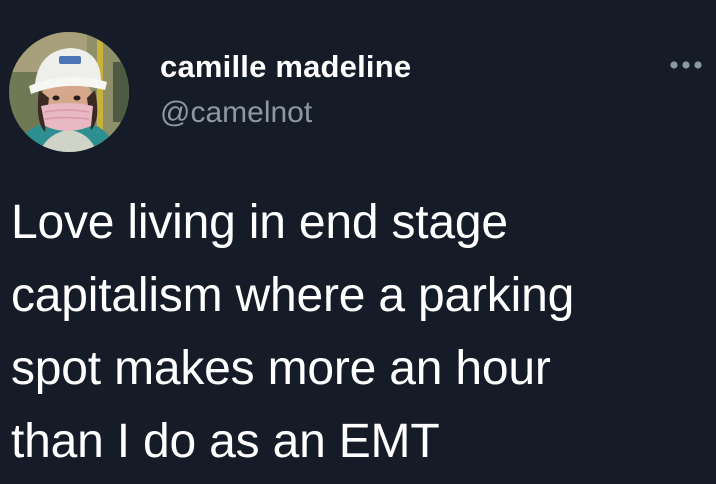 The height and width of the screenshot is (484, 716). Describe the element at coordinates (281, 368) in the screenshot. I see `tweet-text-line-3: spot makes more an hour` at that location.